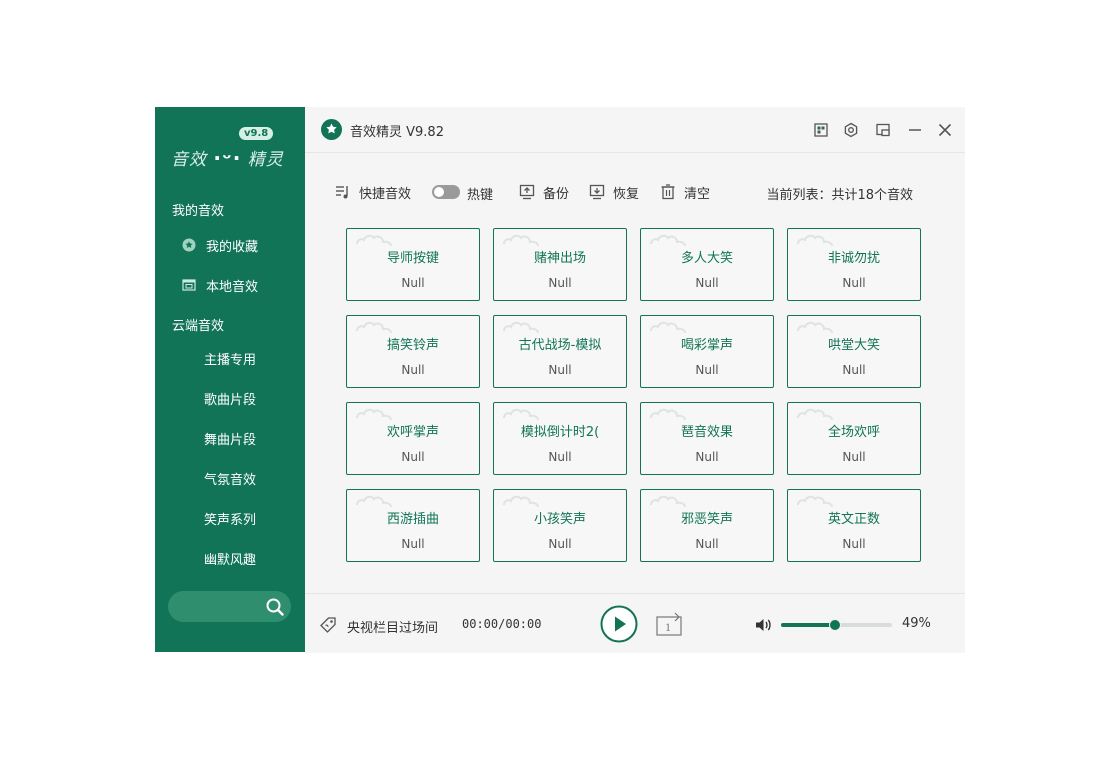  What do you see at coordinates (331, 129) in the screenshot?
I see `app-icon` at bounding box center [331, 129].